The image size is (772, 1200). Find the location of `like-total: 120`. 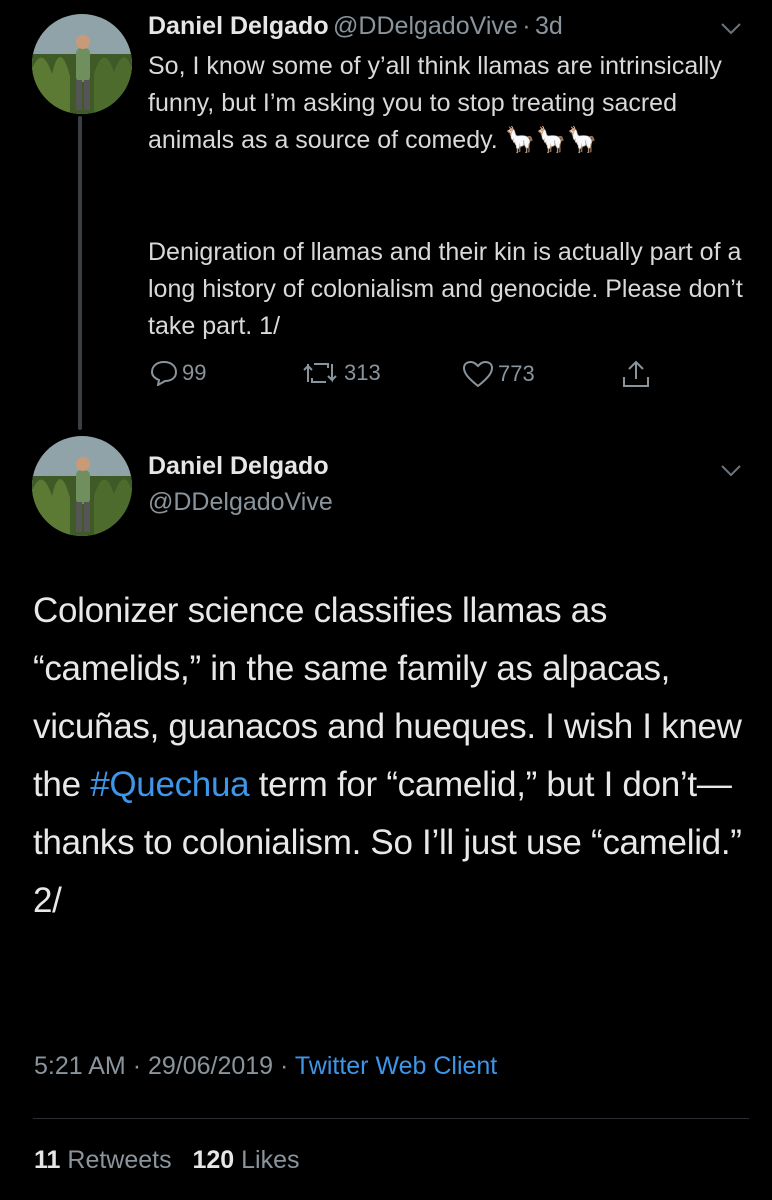

like-total: 120 is located at coordinates (213, 1160).